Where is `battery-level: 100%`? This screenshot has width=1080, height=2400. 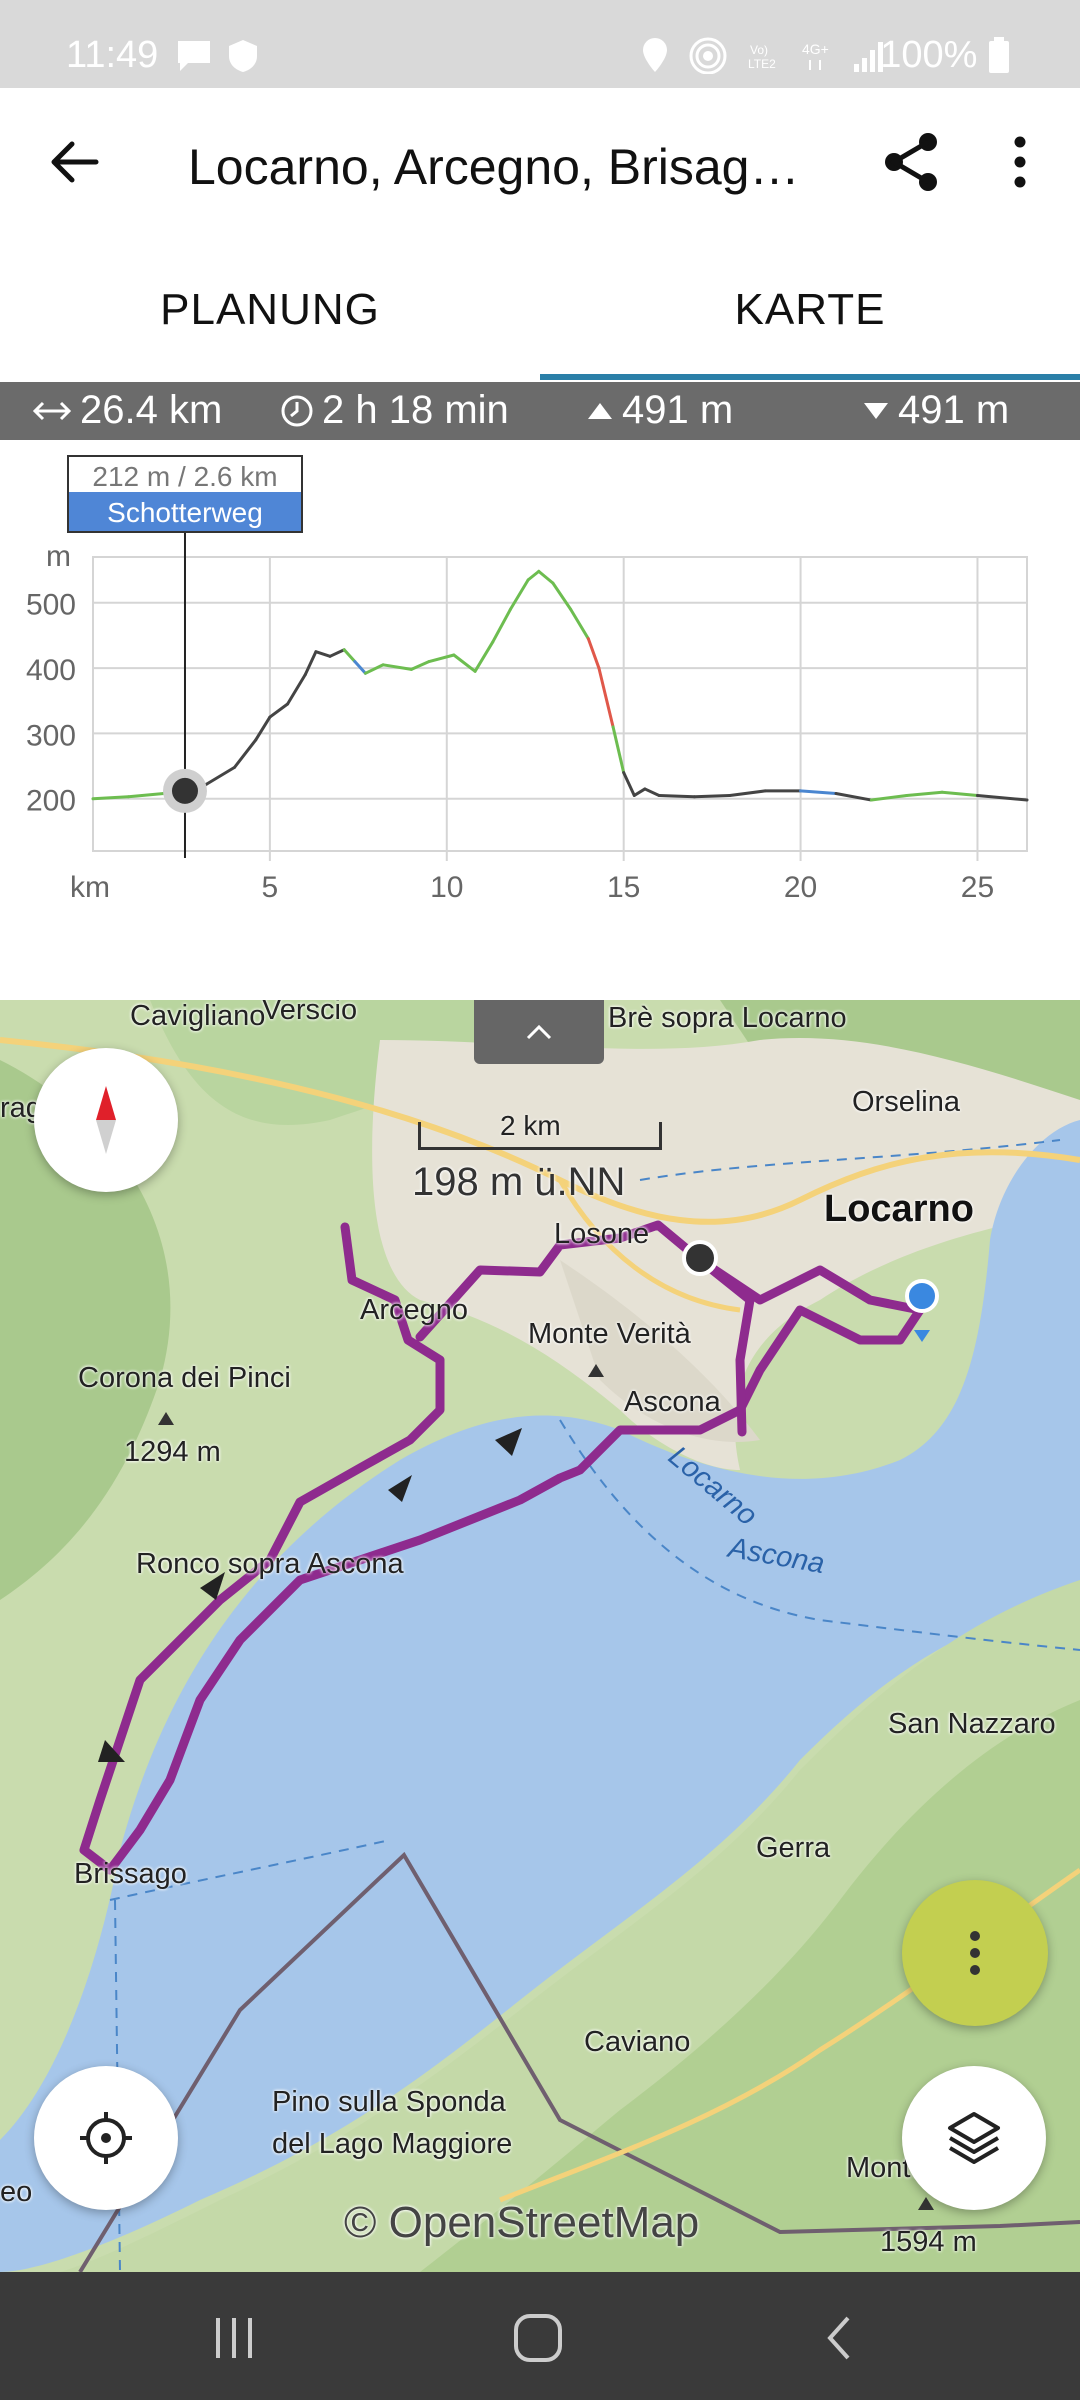
battery-level: 100% is located at coordinates (945, 55).